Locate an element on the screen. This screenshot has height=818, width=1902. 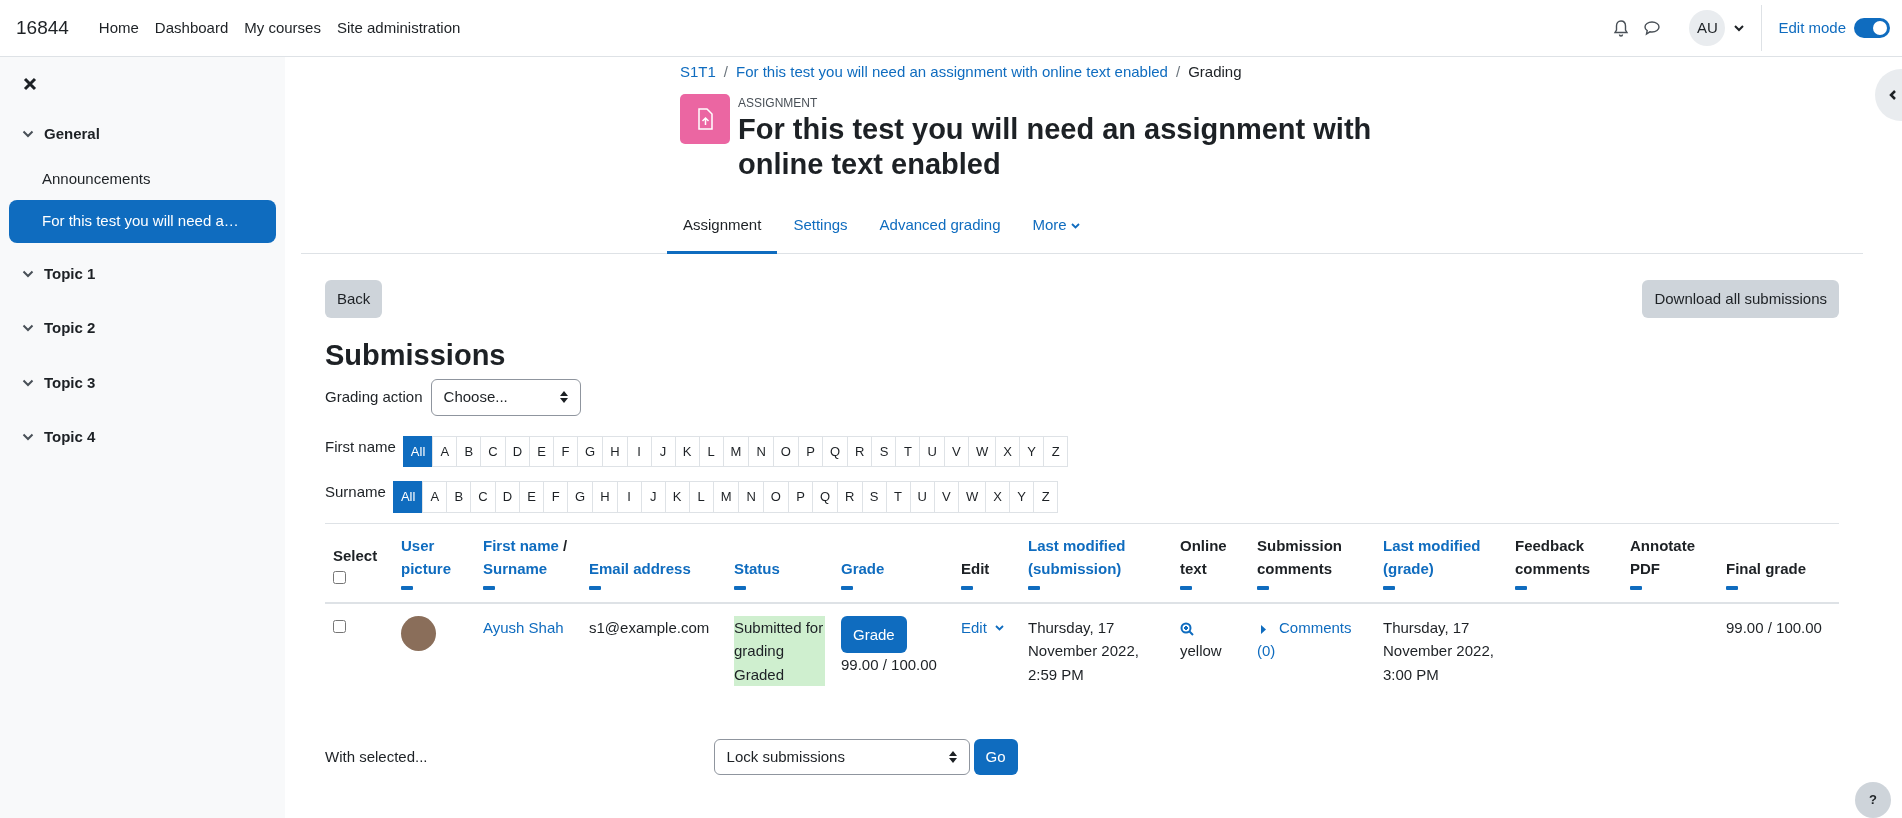
section-link: Topic 1 is located at coordinates (70, 273).